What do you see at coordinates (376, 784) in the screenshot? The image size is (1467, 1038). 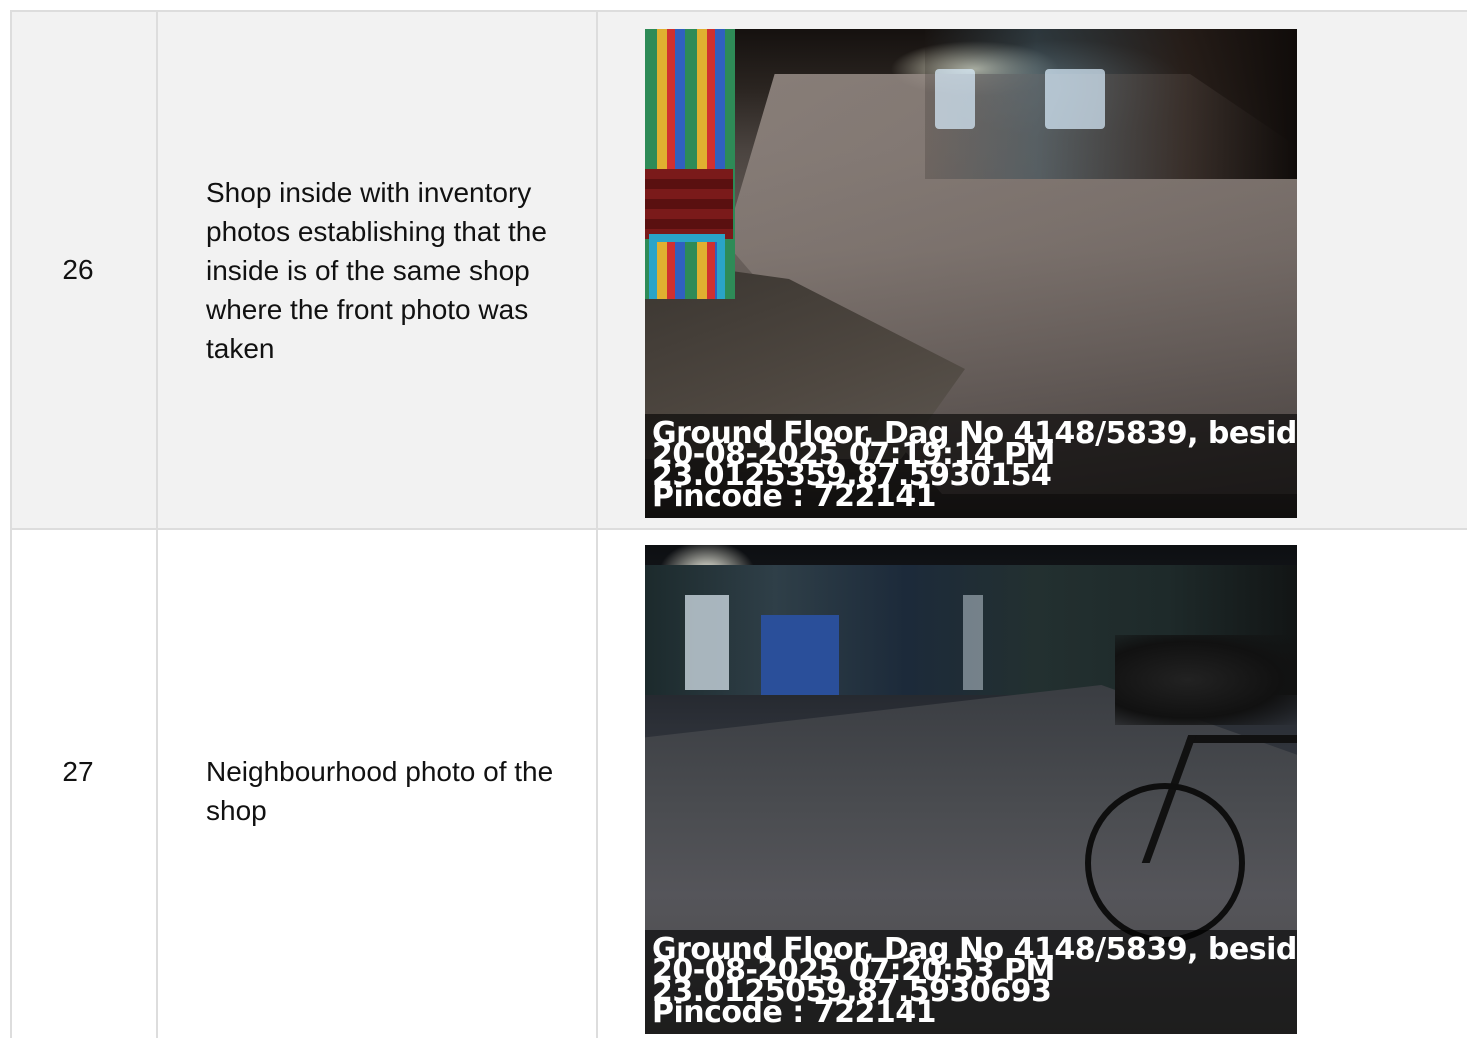 I see `row-description: Neighbourhood photo of the shop` at bounding box center [376, 784].